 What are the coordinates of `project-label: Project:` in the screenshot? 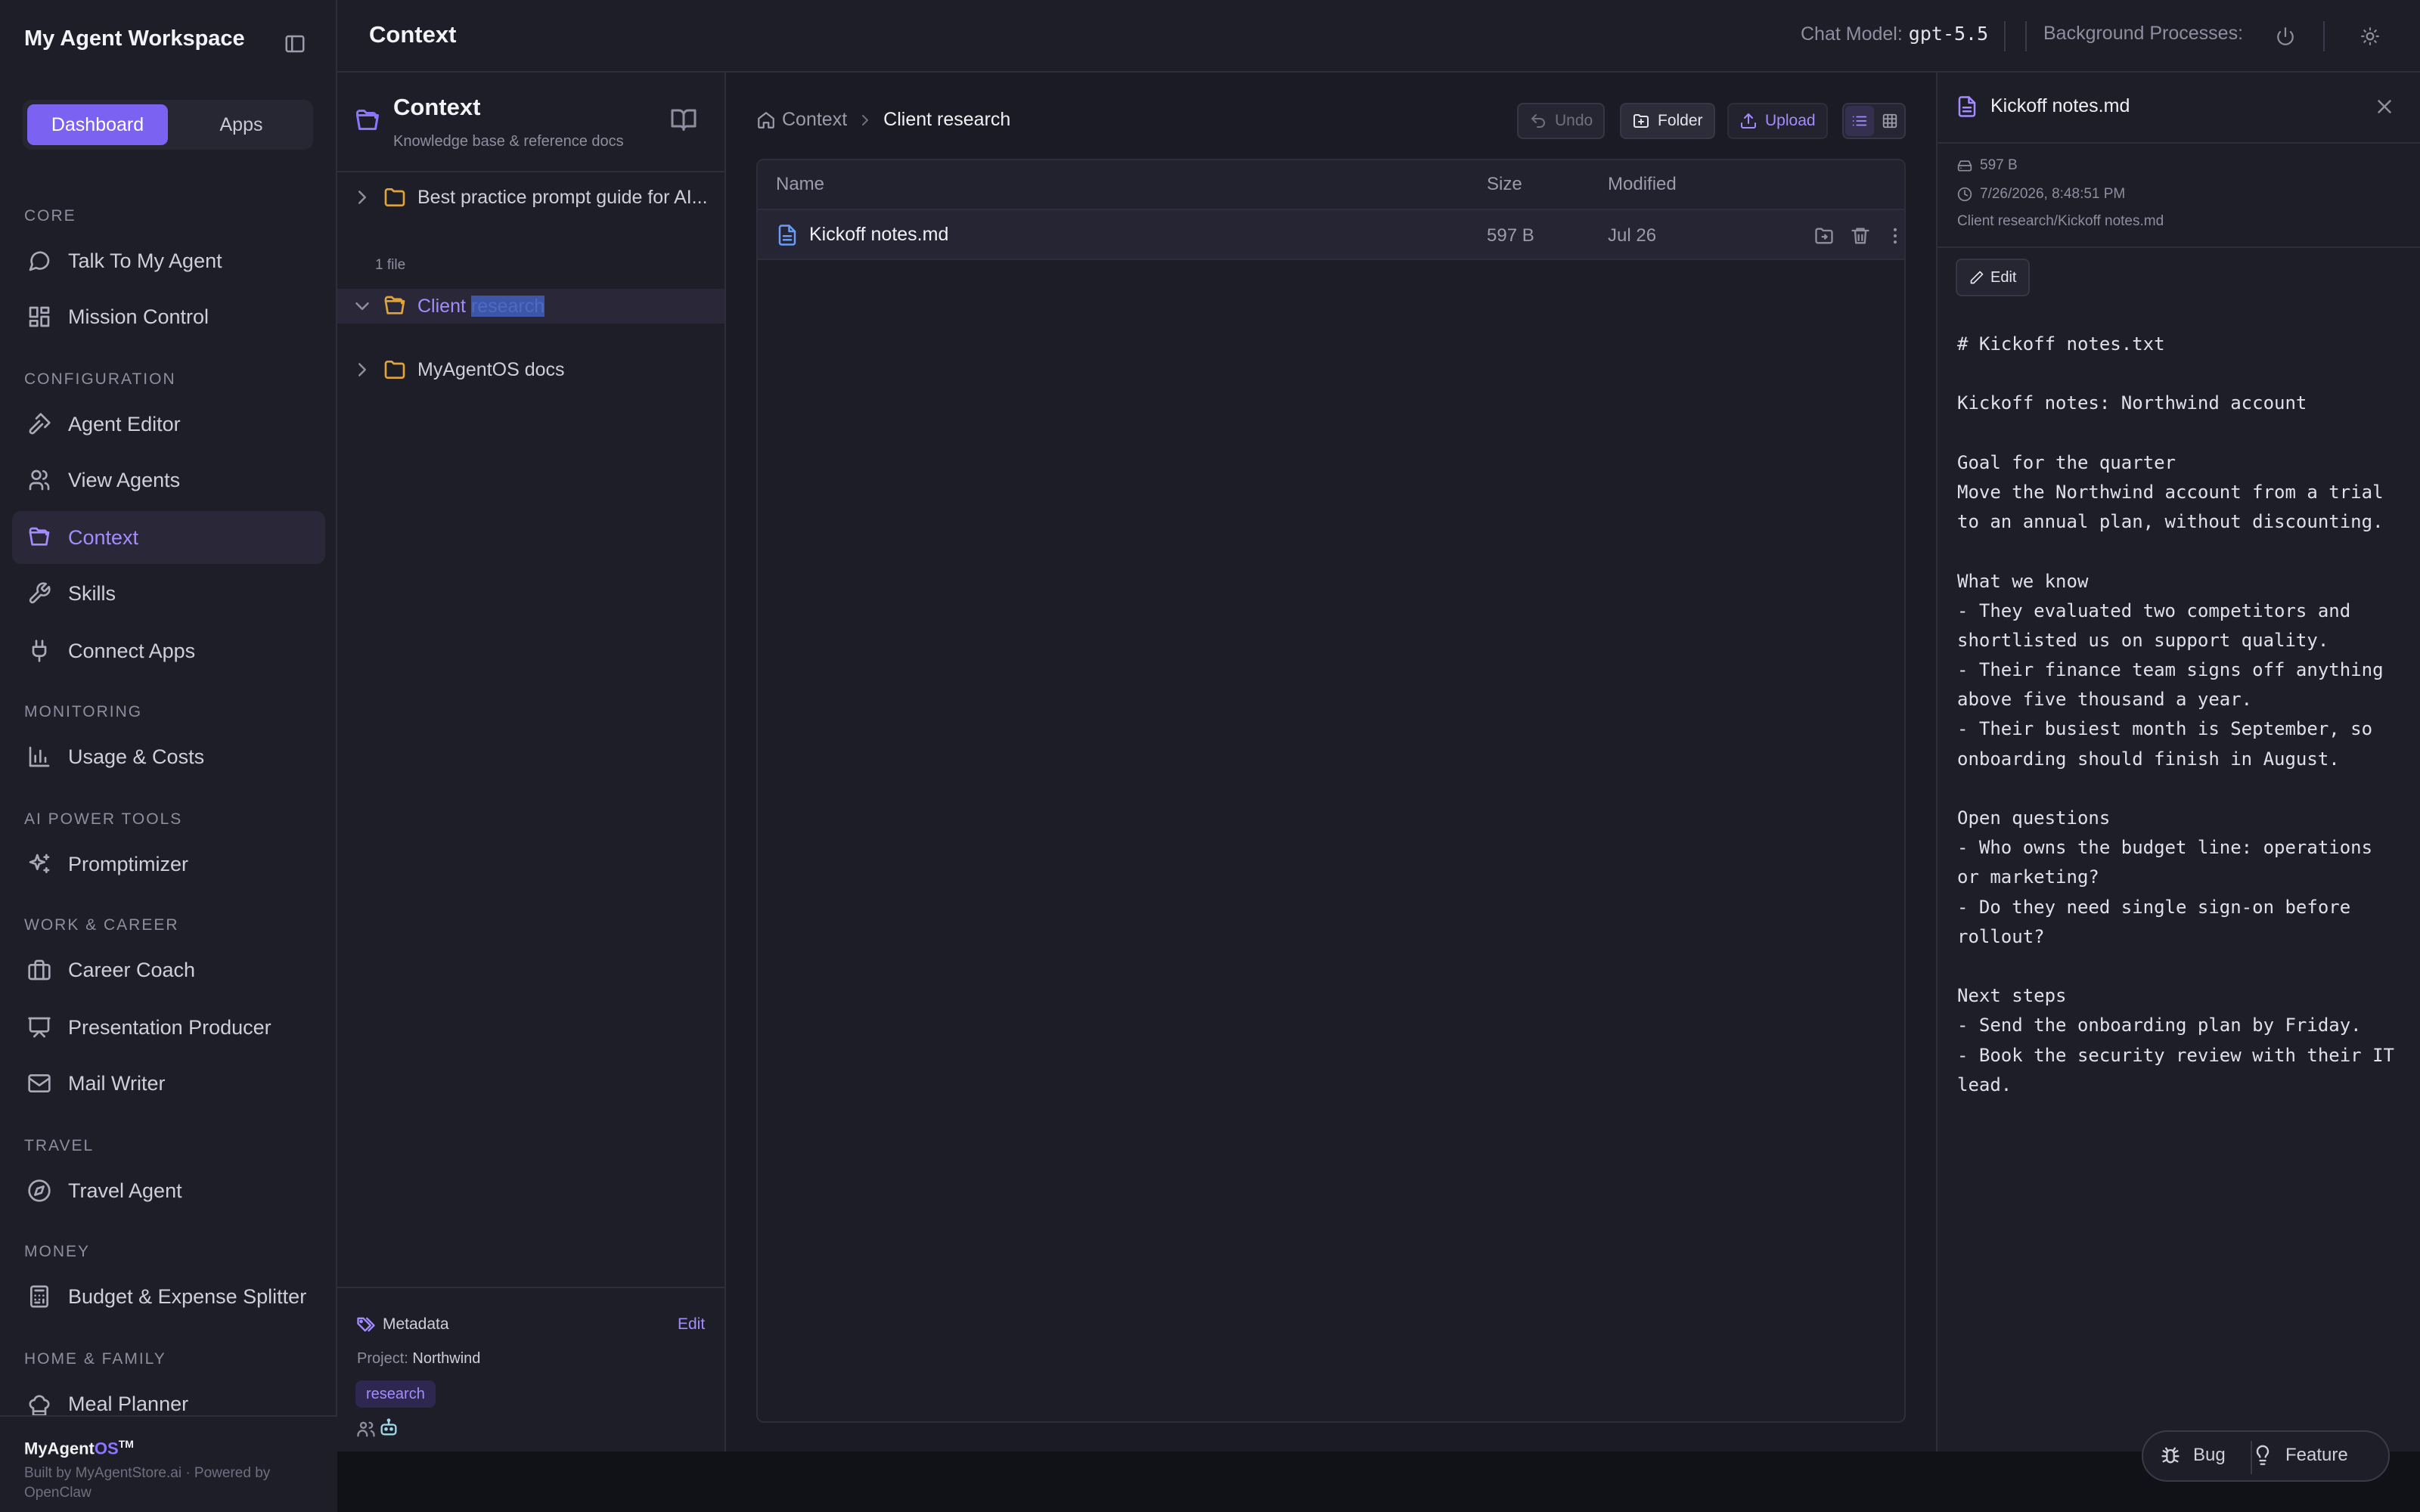 It's located at (382, 1359).